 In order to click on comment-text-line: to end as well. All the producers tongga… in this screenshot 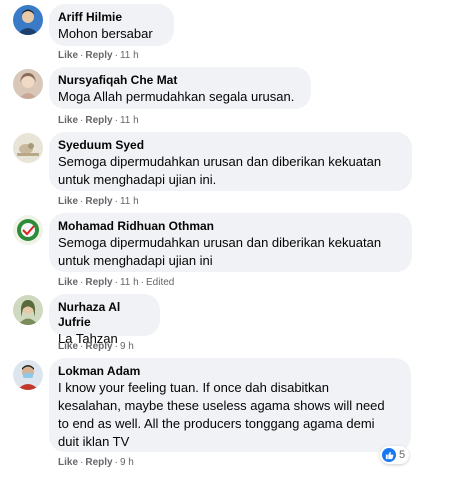, I will do `click(216, 423)`.